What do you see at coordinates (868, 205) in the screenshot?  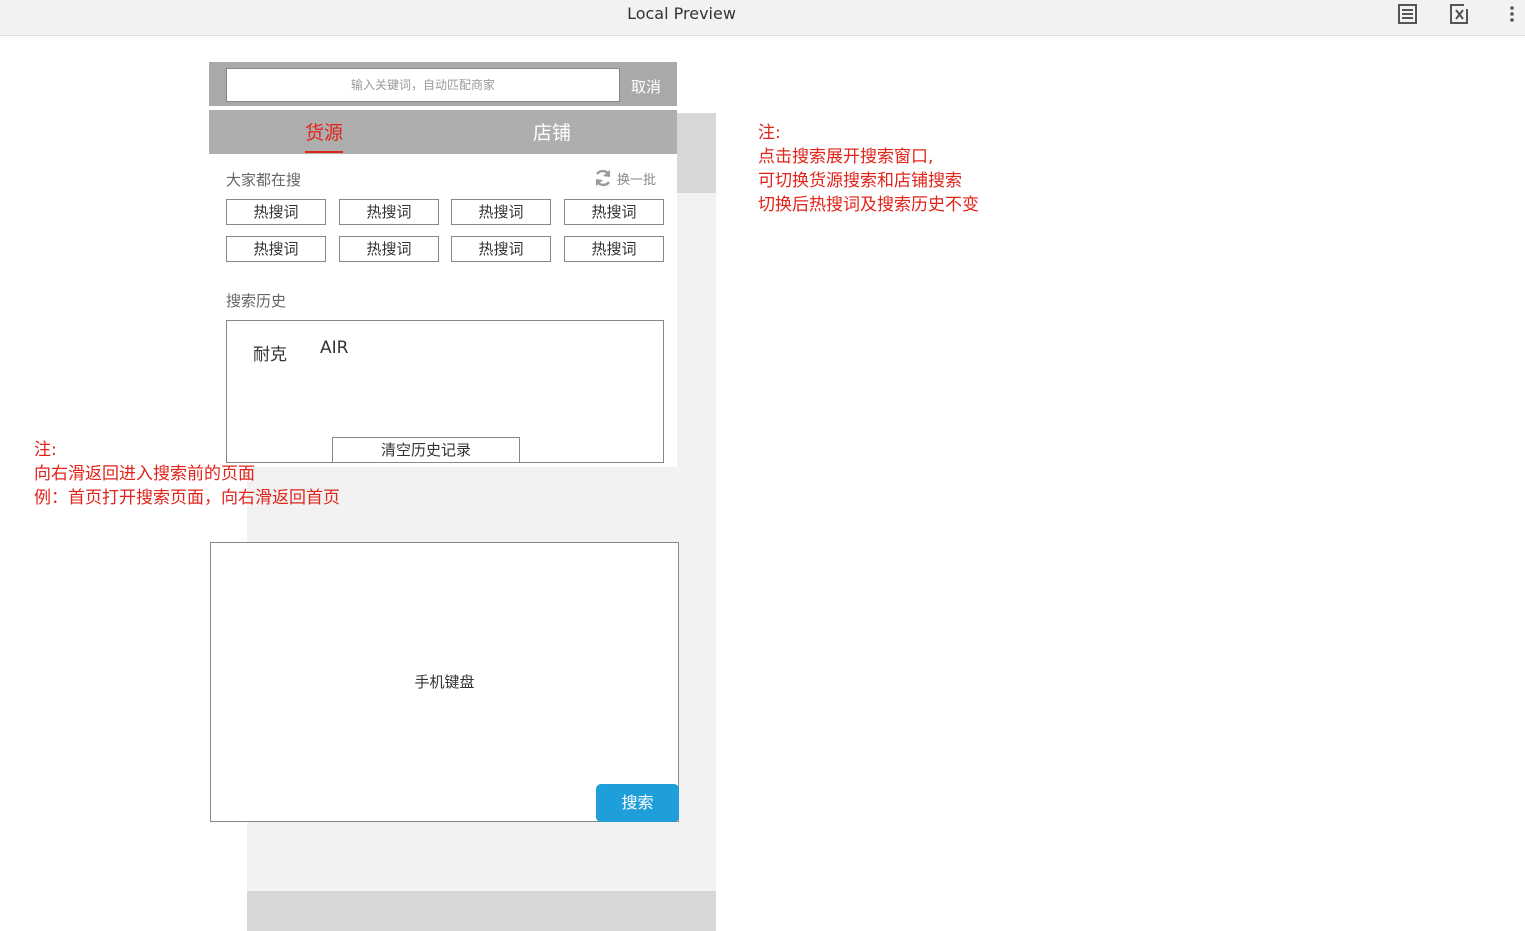 I see `note-line: 切换后热搜词及搜索历史不变` at bounding box center [868, 205].